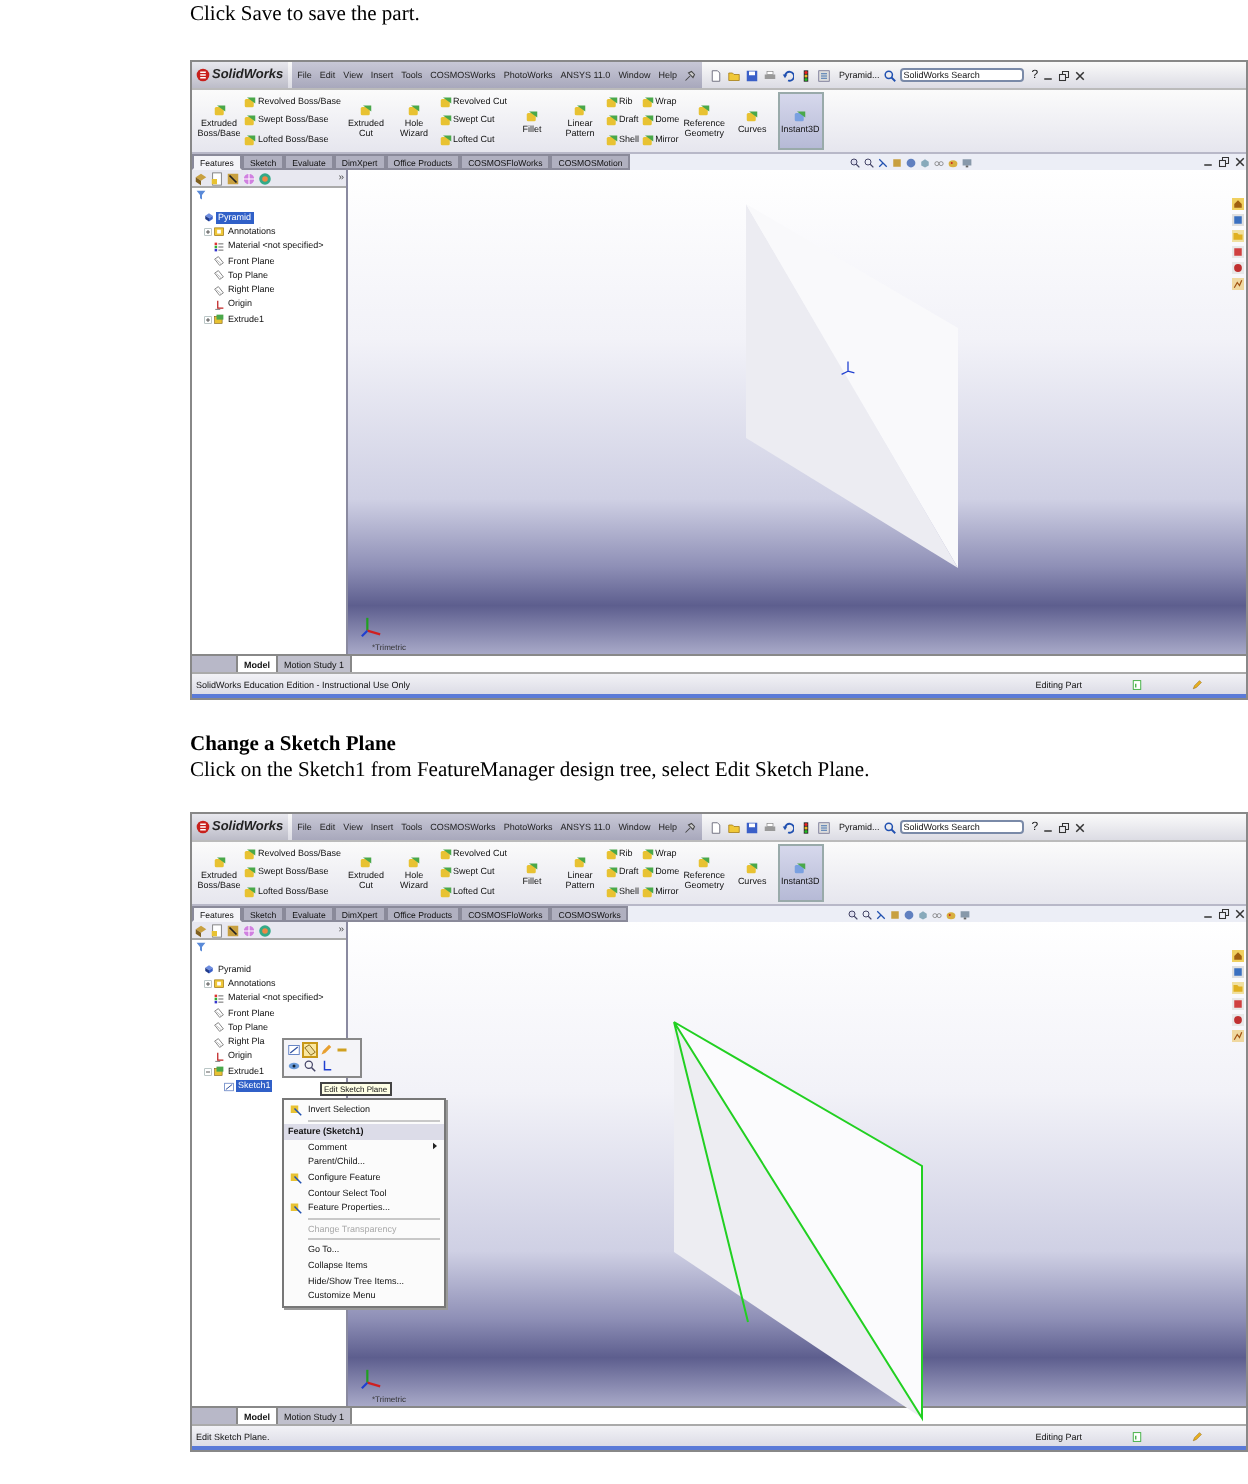 This screenshot has height=1484, width=1248. Describe the element at coordinates (219, 319) in the screenshot. I see `box-icon` at that location.